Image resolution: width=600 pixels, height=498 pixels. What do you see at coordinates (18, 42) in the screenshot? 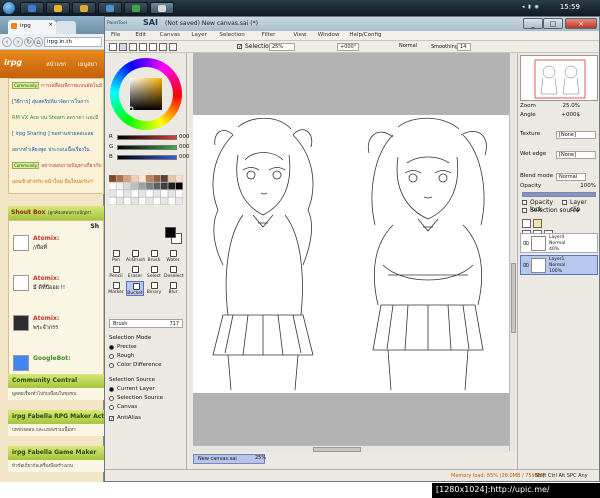
I see `forward-icon: ›` at bounding box center [18, 42].